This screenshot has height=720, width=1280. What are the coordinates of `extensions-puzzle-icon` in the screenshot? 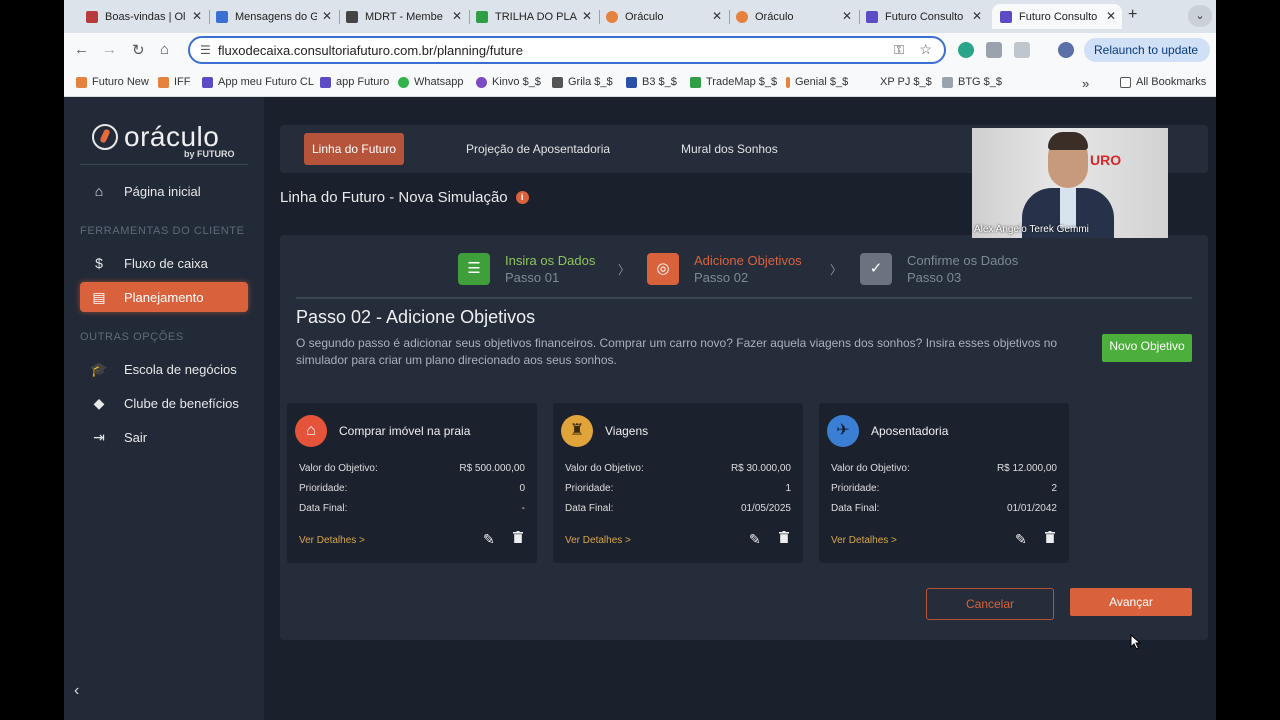 It's located at (1022, 50).